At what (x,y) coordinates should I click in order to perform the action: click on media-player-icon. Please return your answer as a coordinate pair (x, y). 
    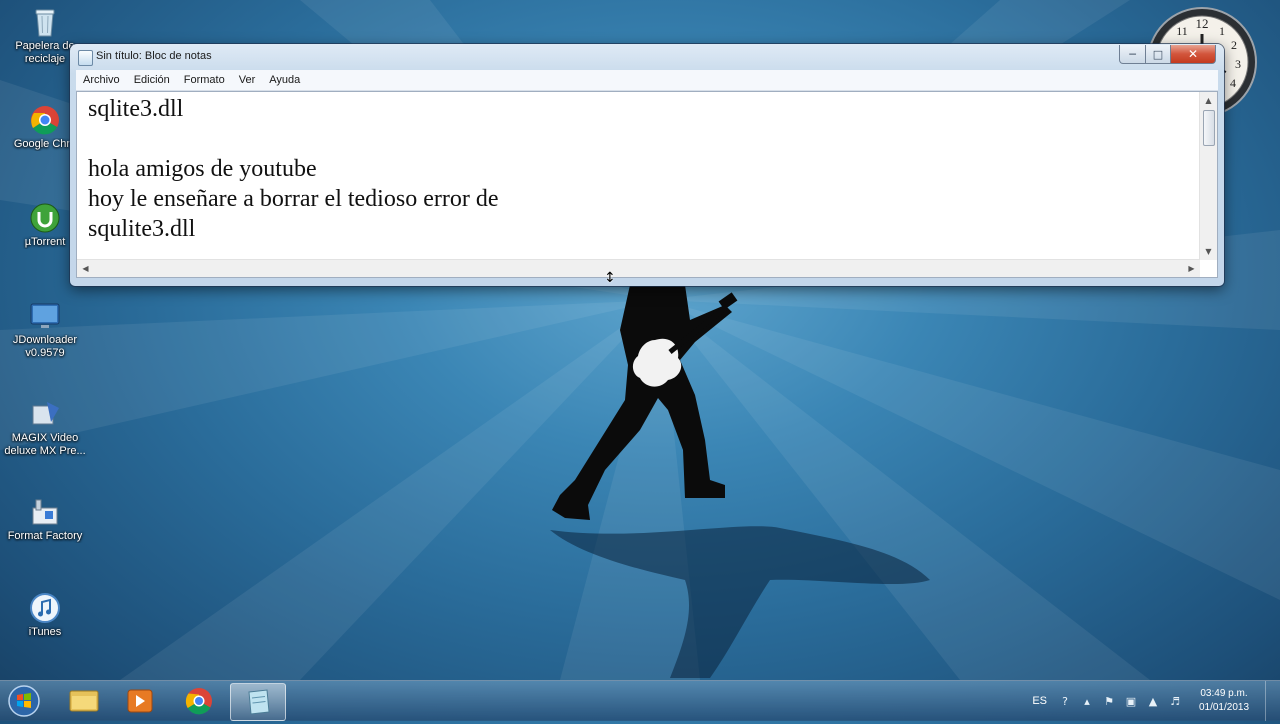
    Looking at the image, I should click on (140, 701).